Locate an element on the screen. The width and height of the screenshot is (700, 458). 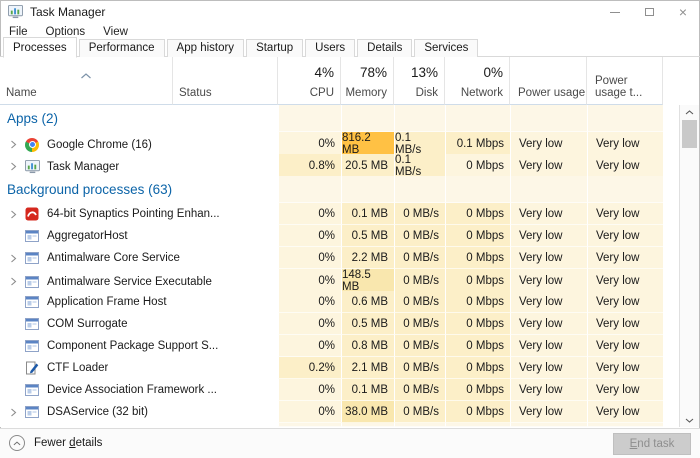
network-cell is located at coordinates (477, 189).